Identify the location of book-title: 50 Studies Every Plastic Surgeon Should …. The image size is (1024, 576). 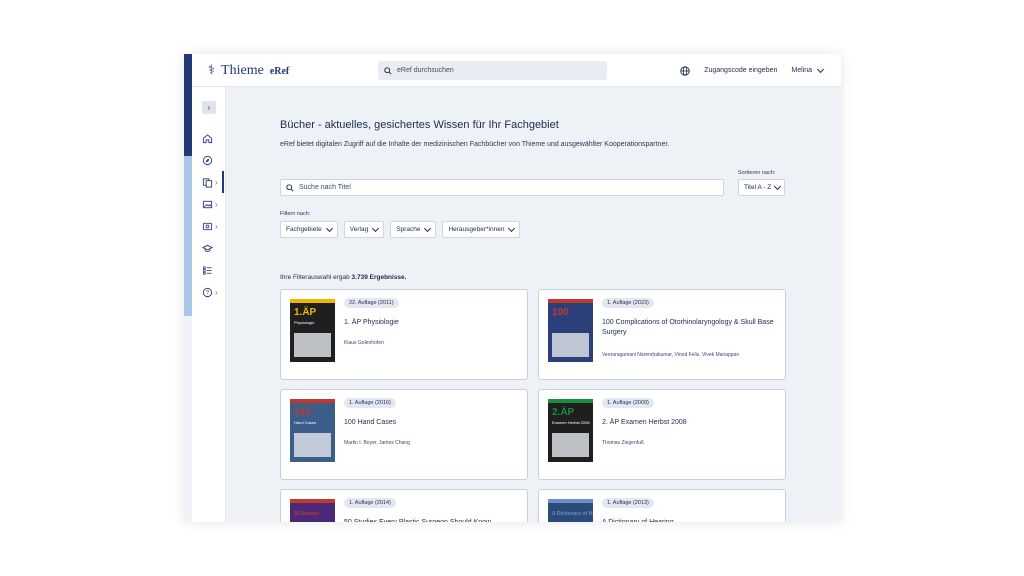
(432, 520).